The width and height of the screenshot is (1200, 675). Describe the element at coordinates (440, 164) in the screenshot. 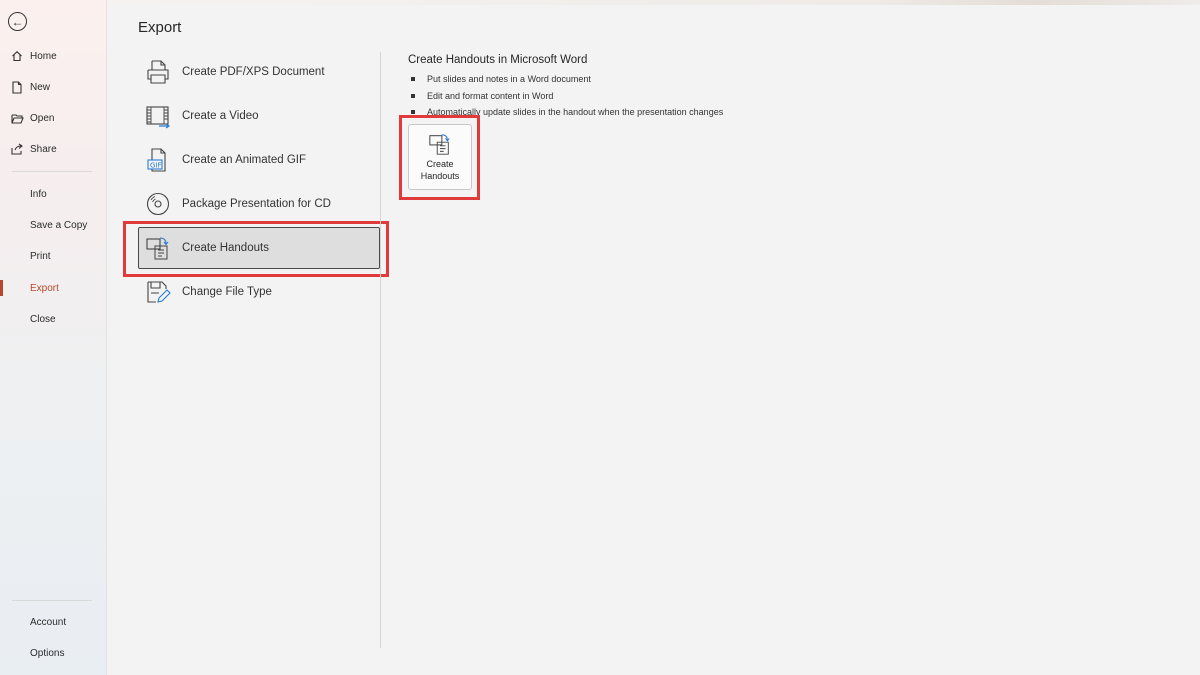

I see `button-label-line: Create` at that location.